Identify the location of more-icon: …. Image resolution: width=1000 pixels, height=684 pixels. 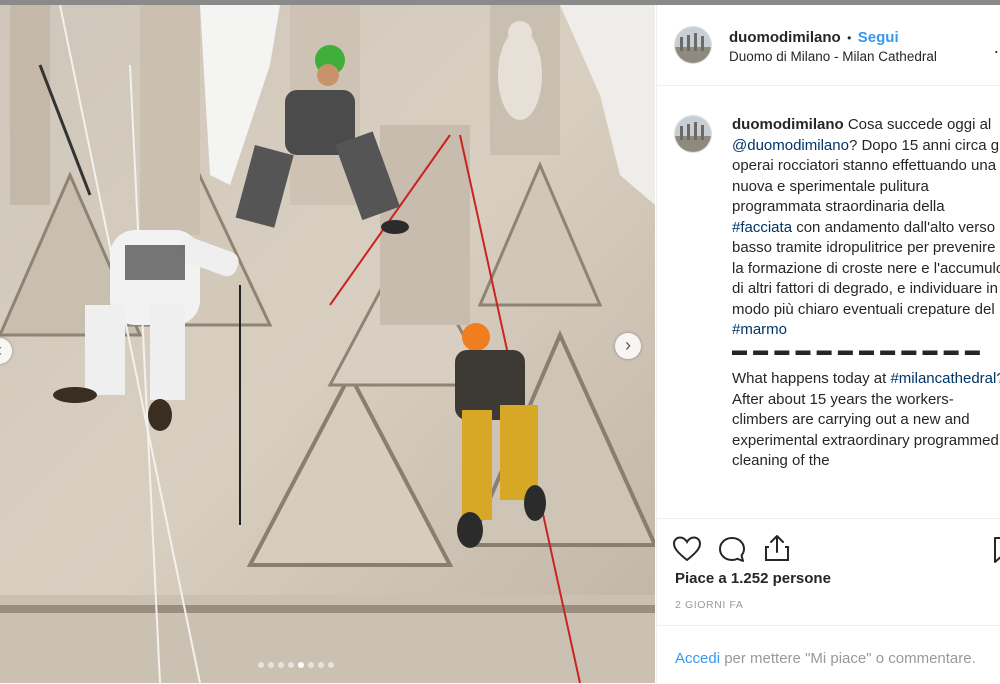
(996, 47).